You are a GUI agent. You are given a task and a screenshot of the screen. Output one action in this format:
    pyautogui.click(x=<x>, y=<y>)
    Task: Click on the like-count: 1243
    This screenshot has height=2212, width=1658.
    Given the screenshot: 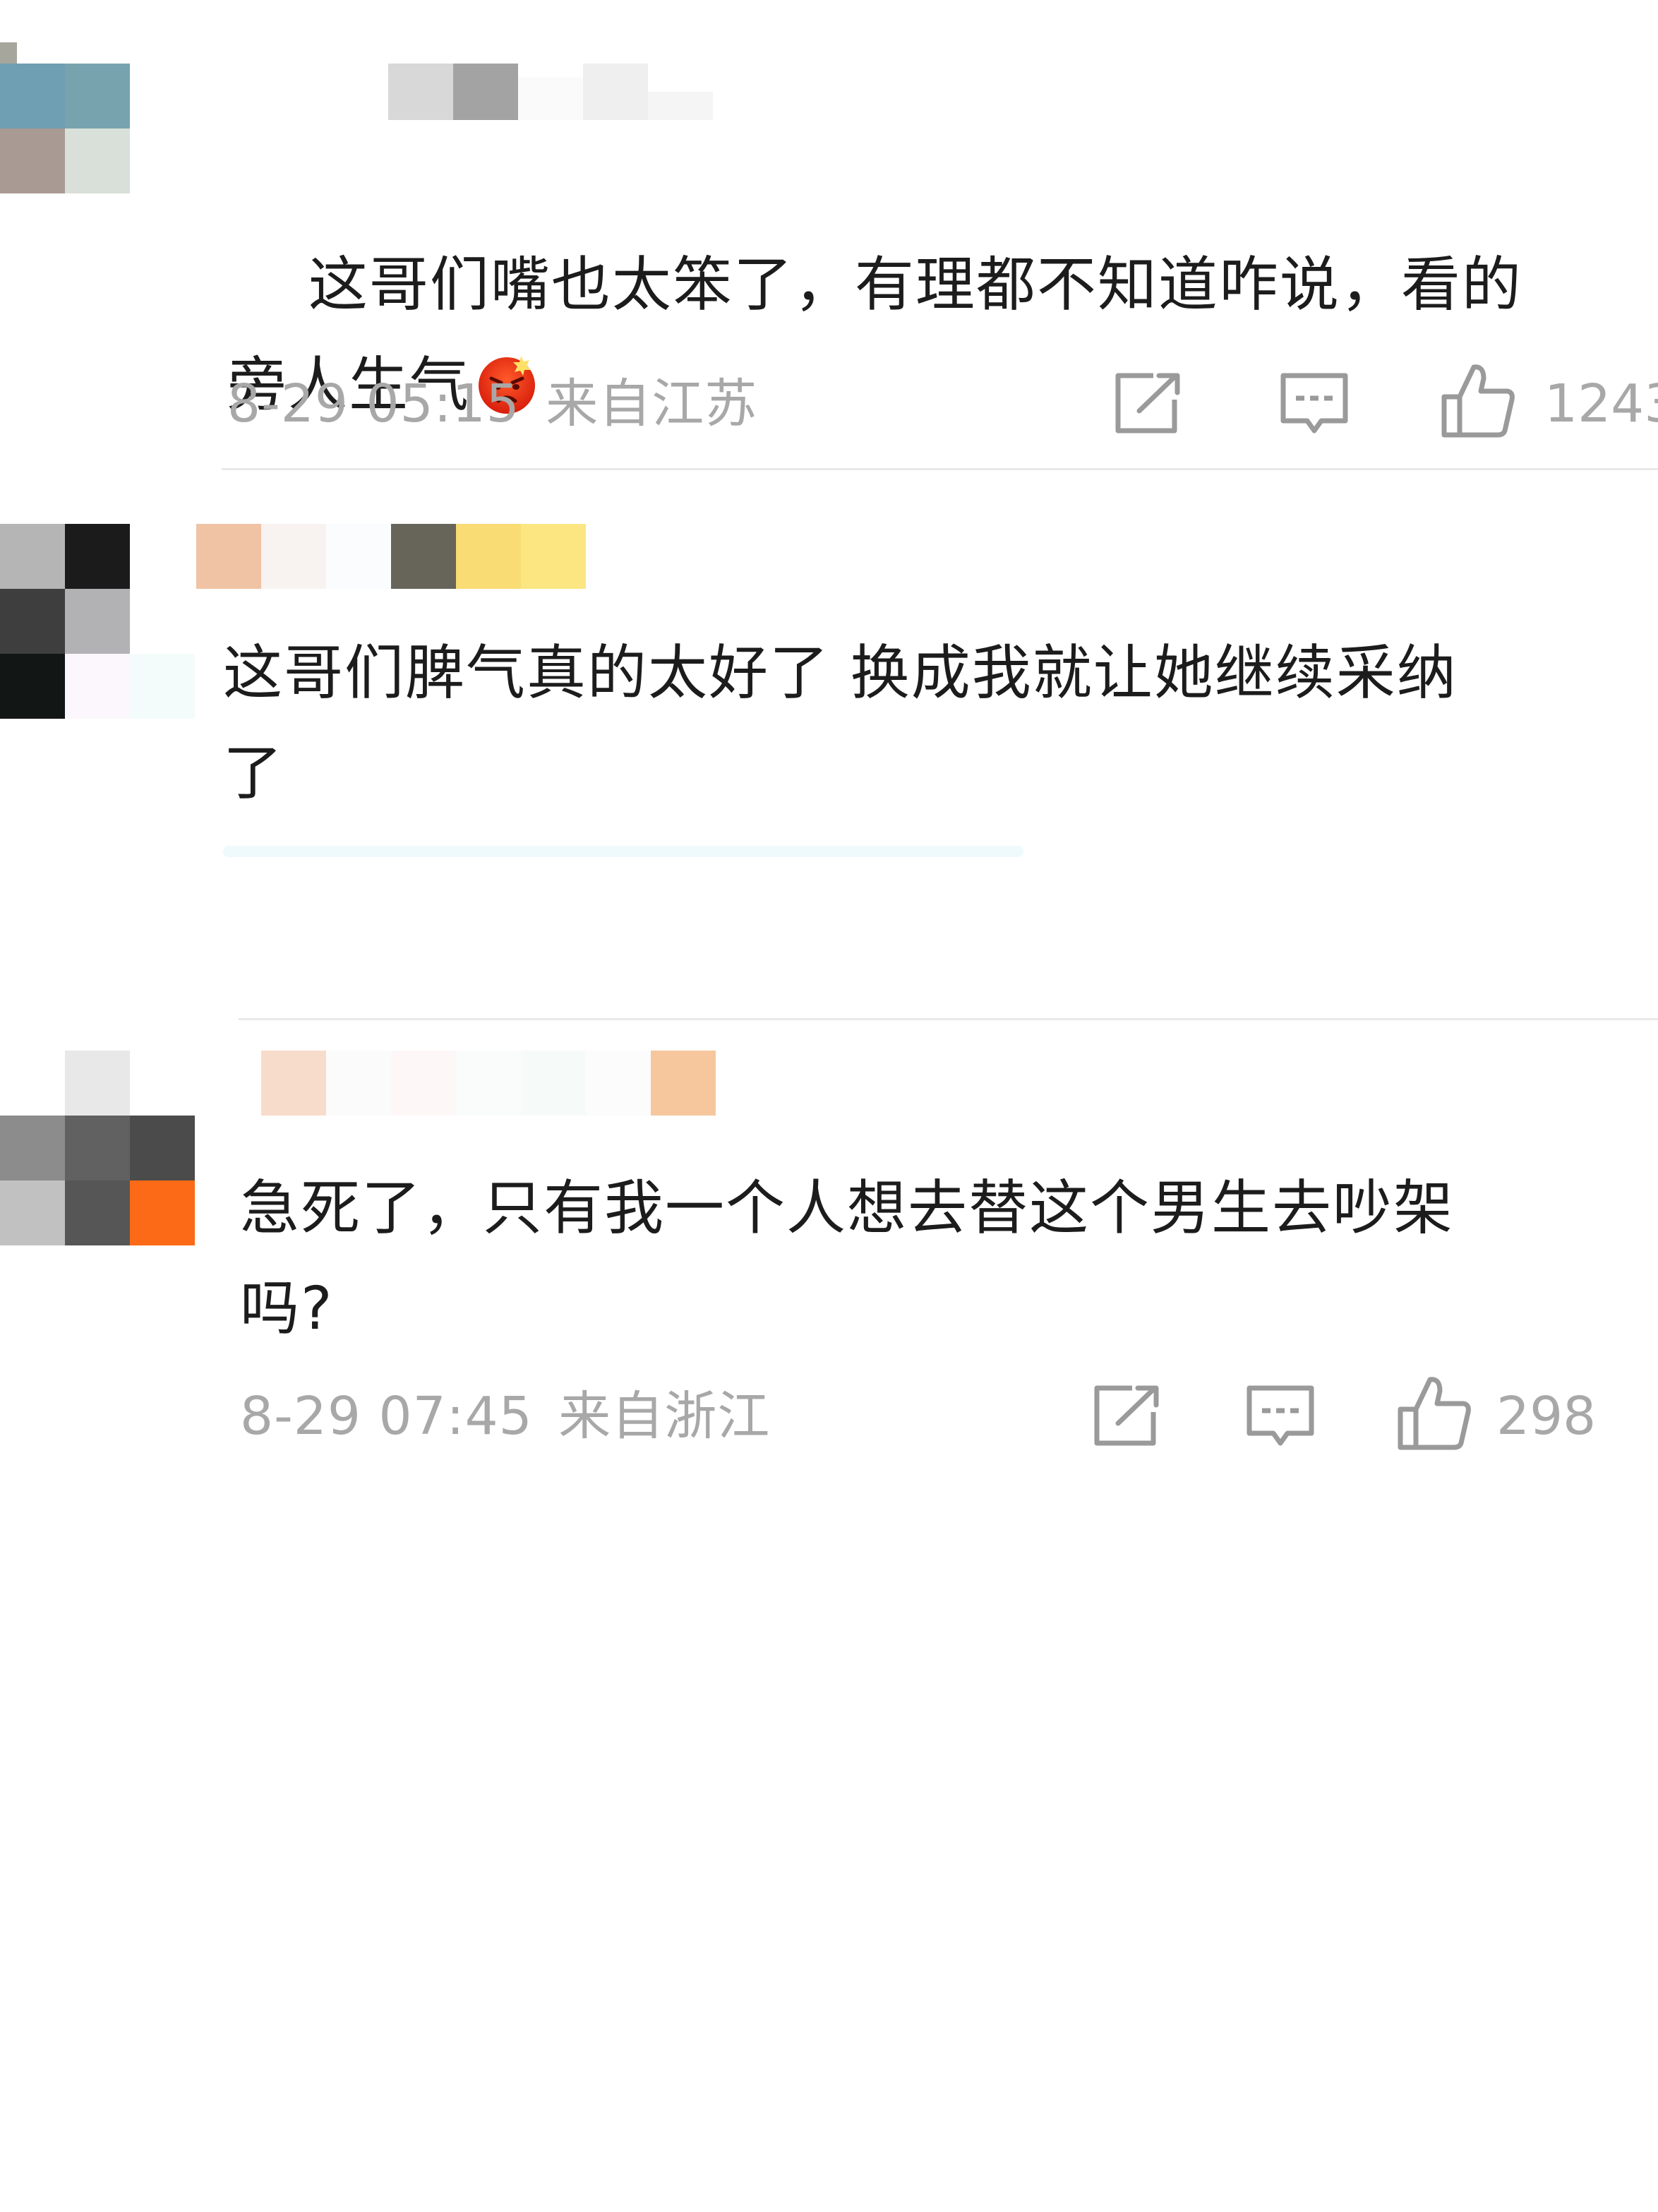 What is the action you would take?
    pyautogui.click(x=1601, y=403)
    